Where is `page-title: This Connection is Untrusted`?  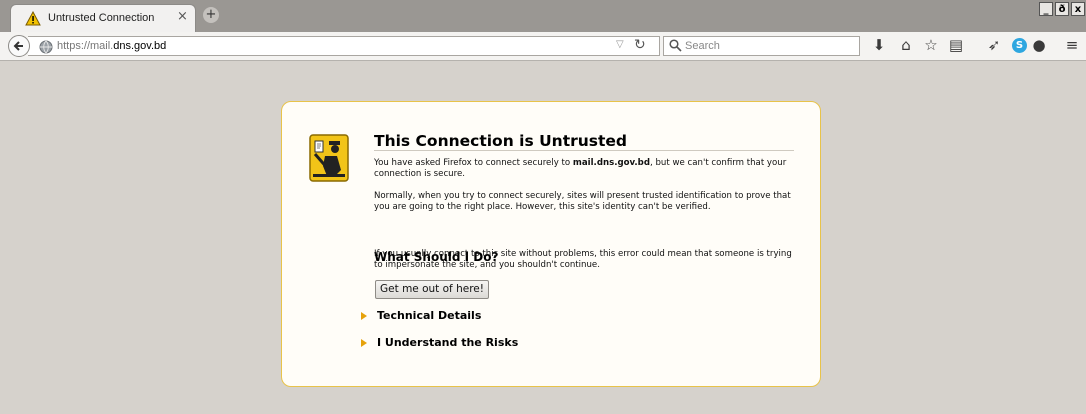 page-title: This Connection is Untrusted is located at coordinates (501, 141).